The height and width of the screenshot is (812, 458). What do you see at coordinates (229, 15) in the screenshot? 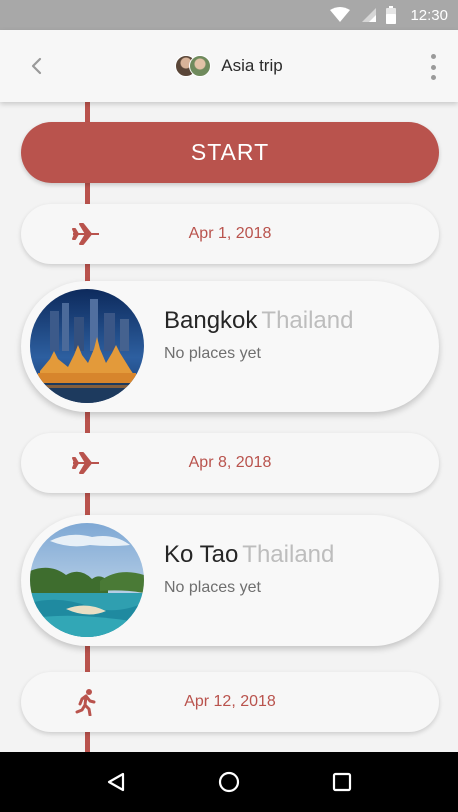
I see `status-bar: 12:30` at bounding box center [229, 15].